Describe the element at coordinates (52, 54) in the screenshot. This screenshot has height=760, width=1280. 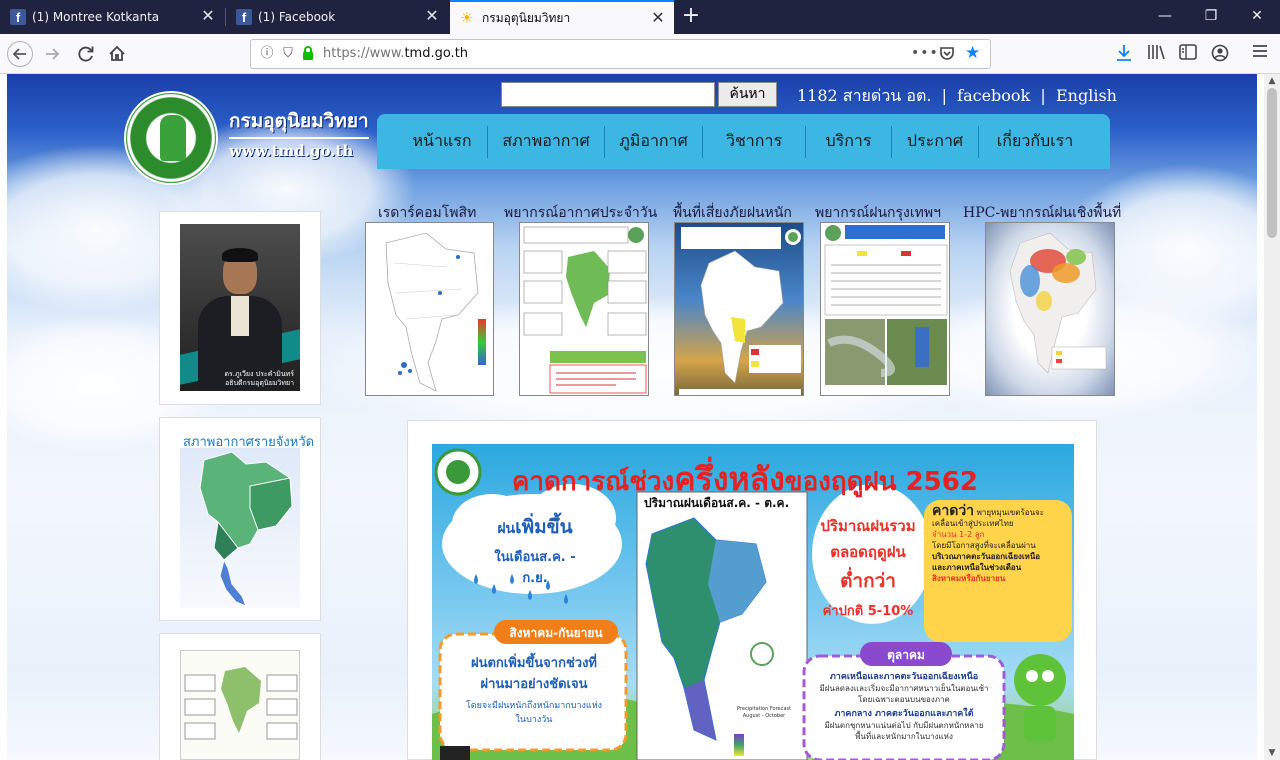
I see `forward-button` at that location.